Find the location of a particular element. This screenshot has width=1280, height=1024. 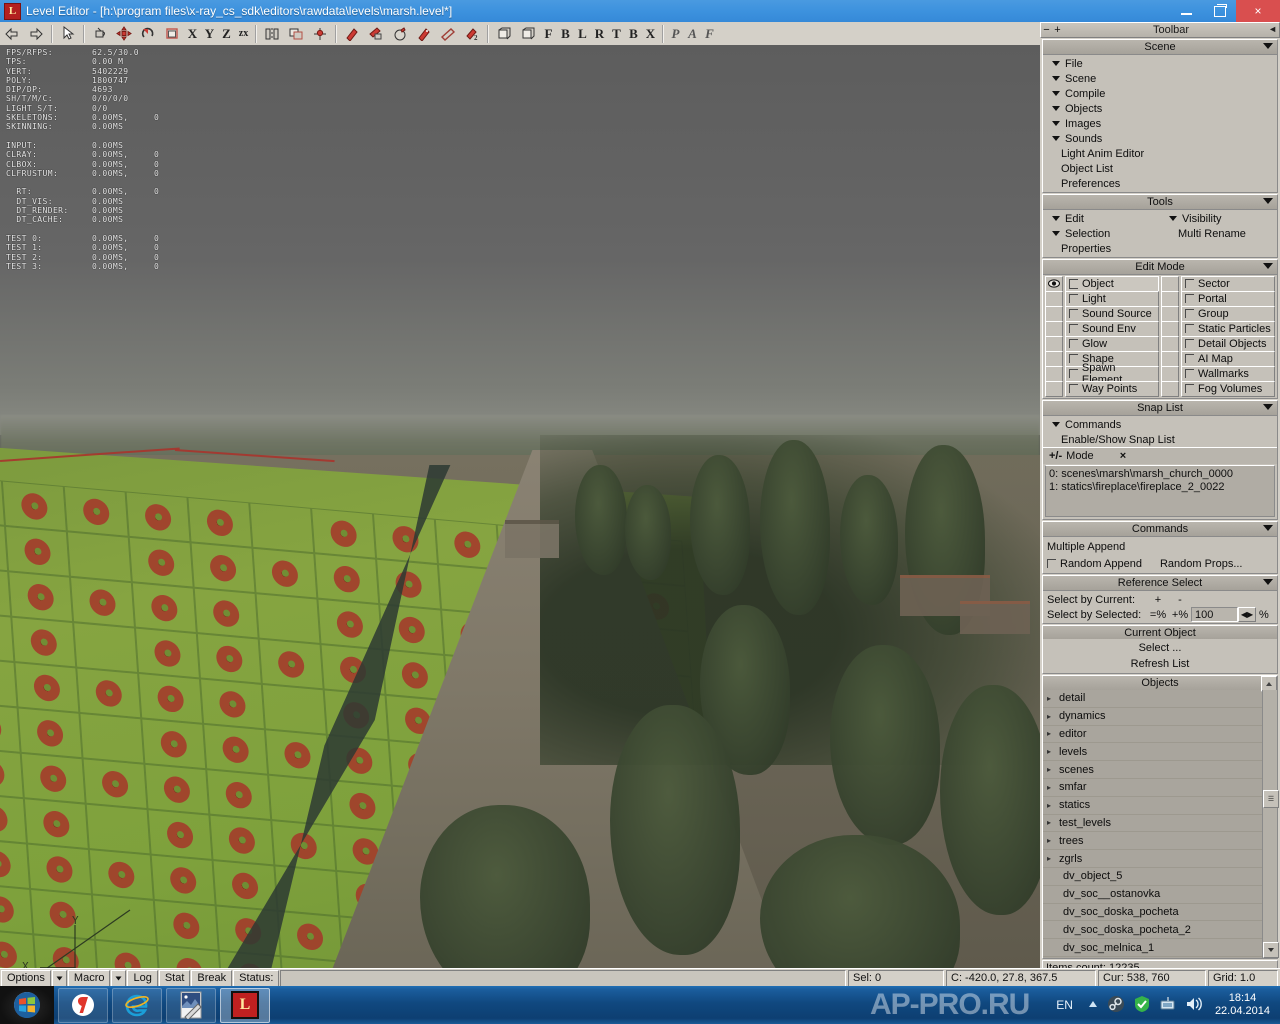

add-object-icon is located at coordinates (100, 33).